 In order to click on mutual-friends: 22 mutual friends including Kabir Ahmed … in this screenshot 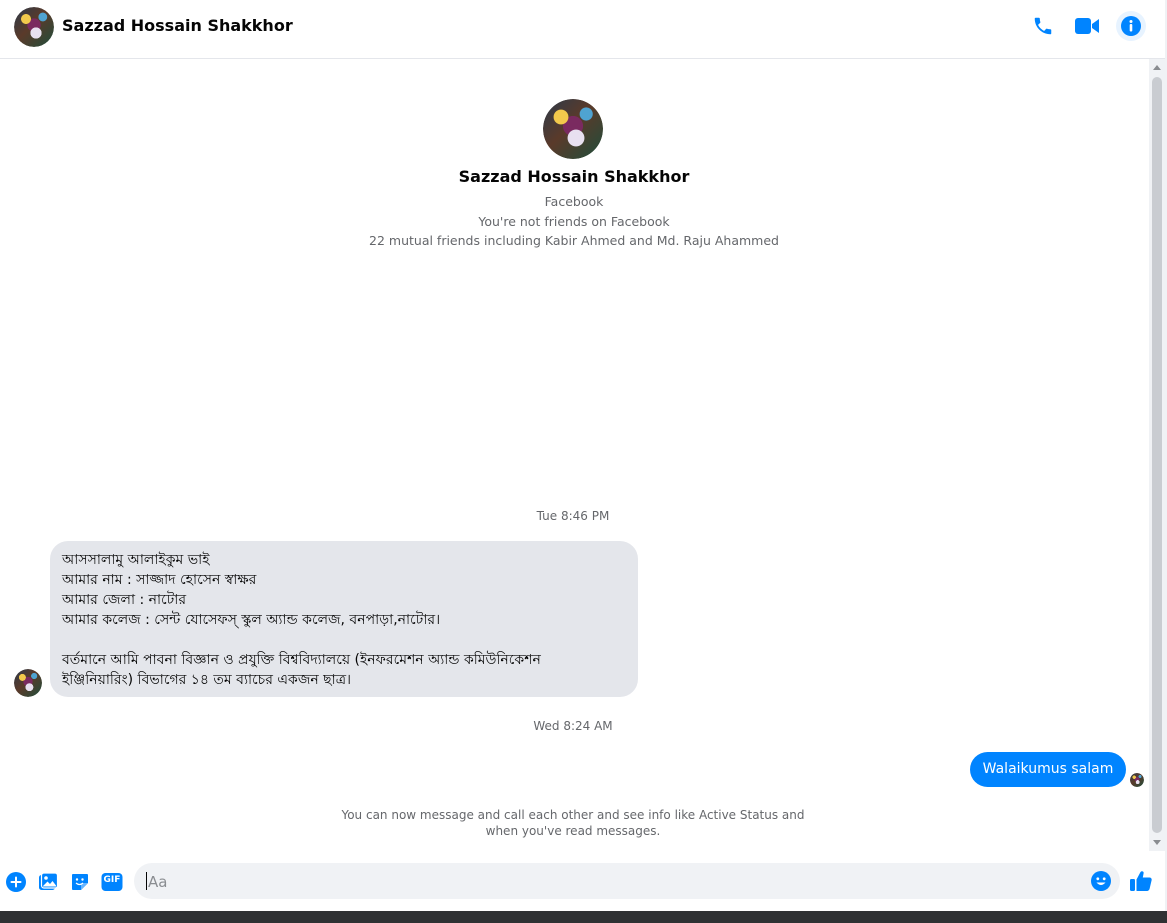, I will do `click(574, 240)`.